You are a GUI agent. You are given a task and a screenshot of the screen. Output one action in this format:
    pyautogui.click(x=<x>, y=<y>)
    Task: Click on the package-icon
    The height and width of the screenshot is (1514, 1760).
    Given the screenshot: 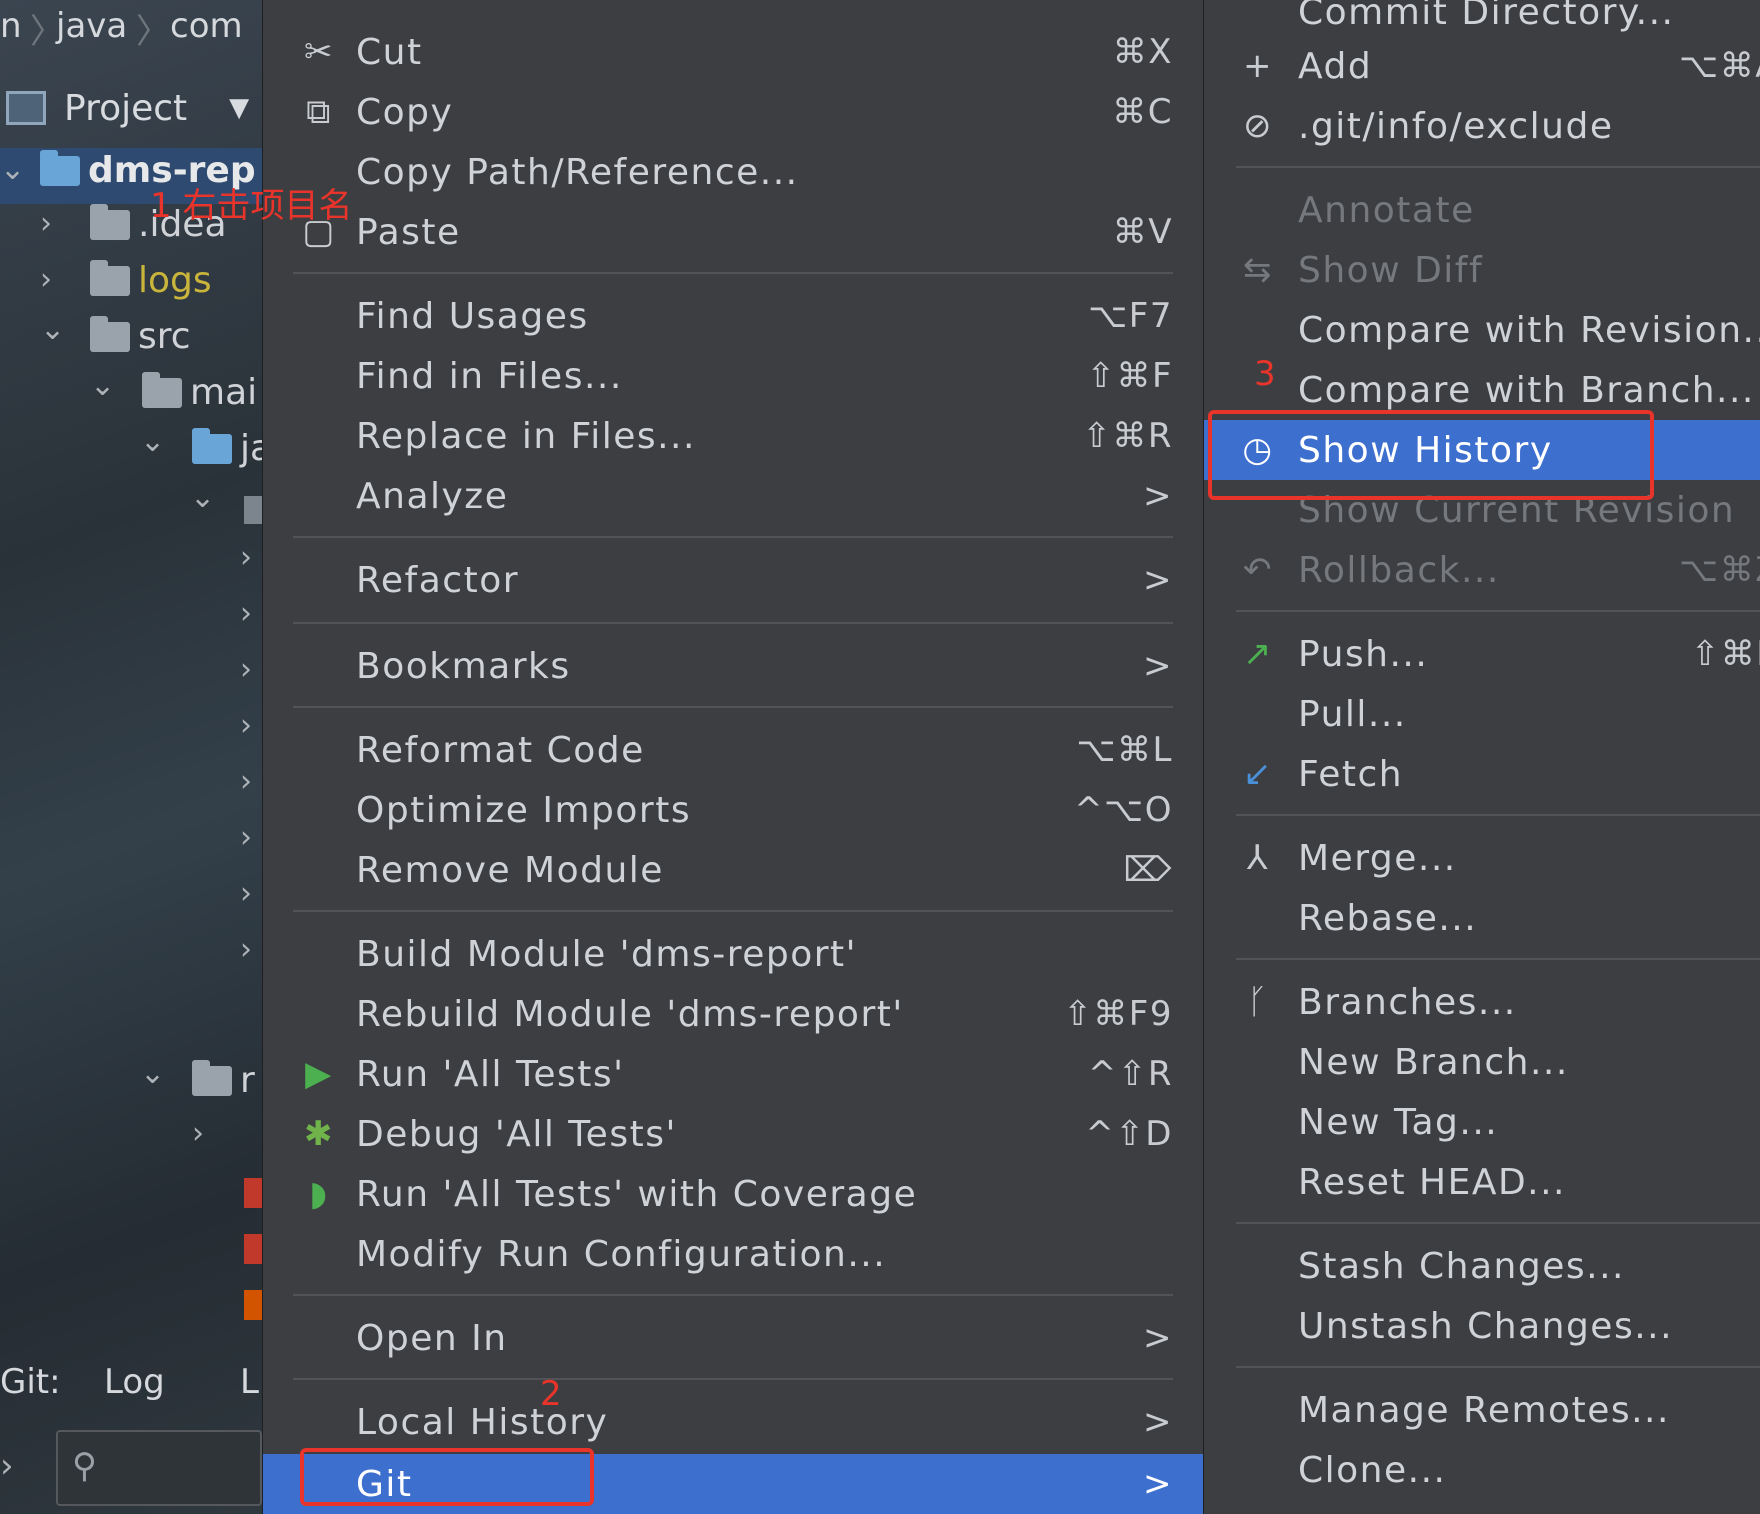 What is the action you would take?
    pyautogui.click(x=253, y=510)
    